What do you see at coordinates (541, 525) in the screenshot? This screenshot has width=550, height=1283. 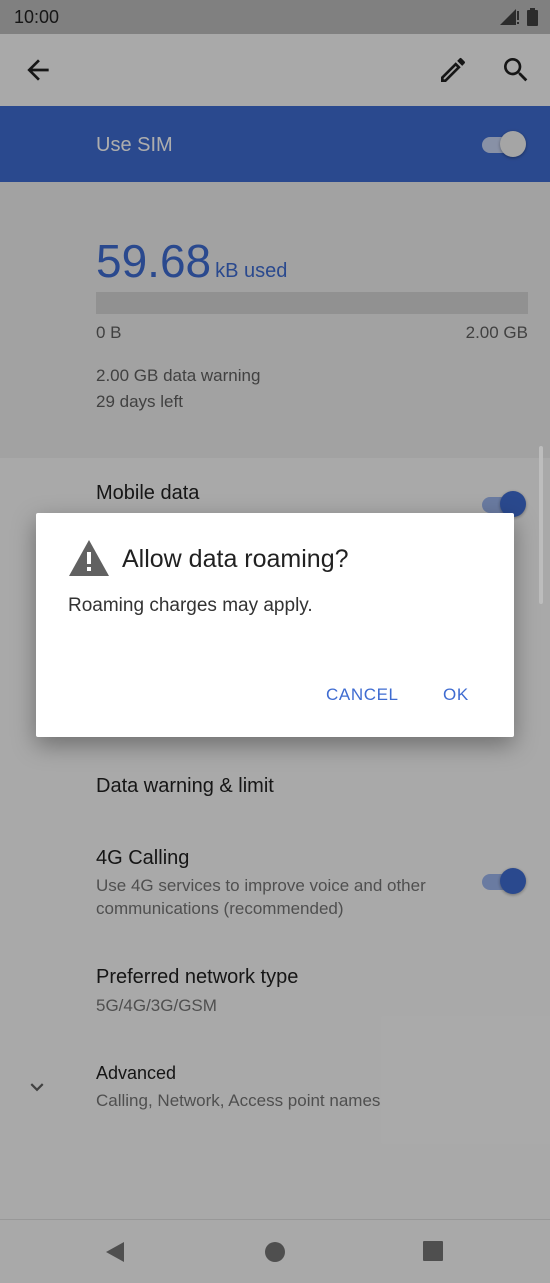 I see `scrollbar` at bounding box center [541, 525].